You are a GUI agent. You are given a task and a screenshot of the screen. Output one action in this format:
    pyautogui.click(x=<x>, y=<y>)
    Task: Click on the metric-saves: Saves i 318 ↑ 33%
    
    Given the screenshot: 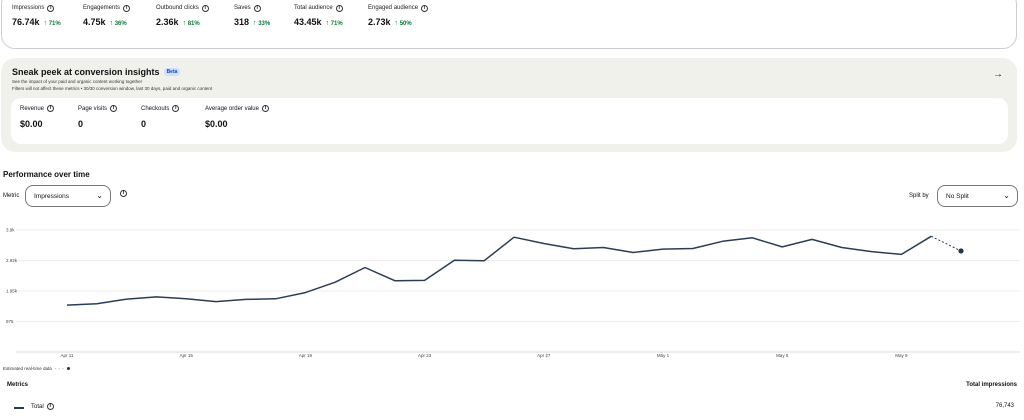 What is the action you would take?
    pyautogui.click(x=252, y=15)
    